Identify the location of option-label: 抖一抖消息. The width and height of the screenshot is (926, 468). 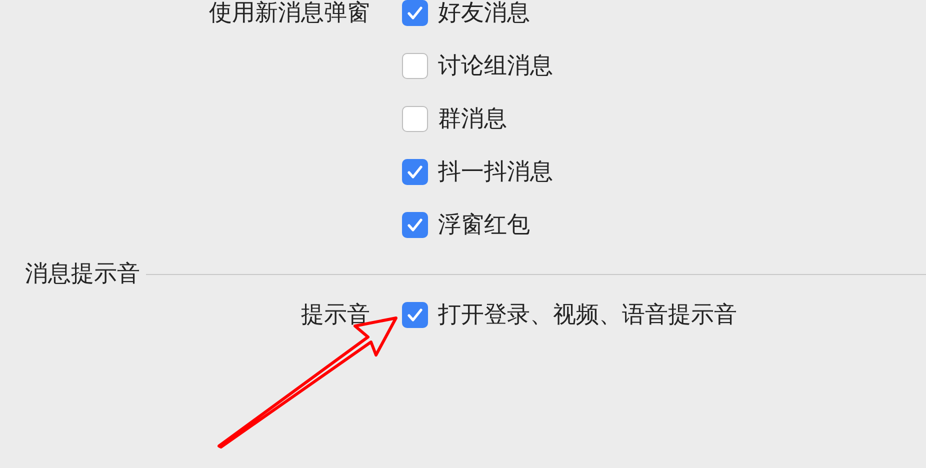
(495, 172).